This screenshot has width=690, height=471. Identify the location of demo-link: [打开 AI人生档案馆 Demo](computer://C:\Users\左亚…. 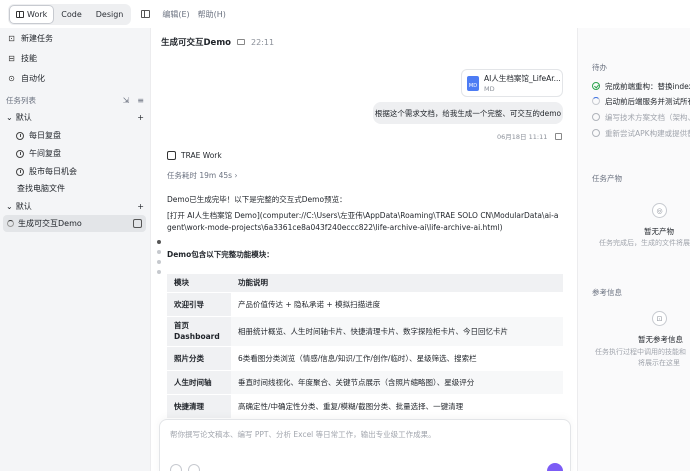
(363, 222).